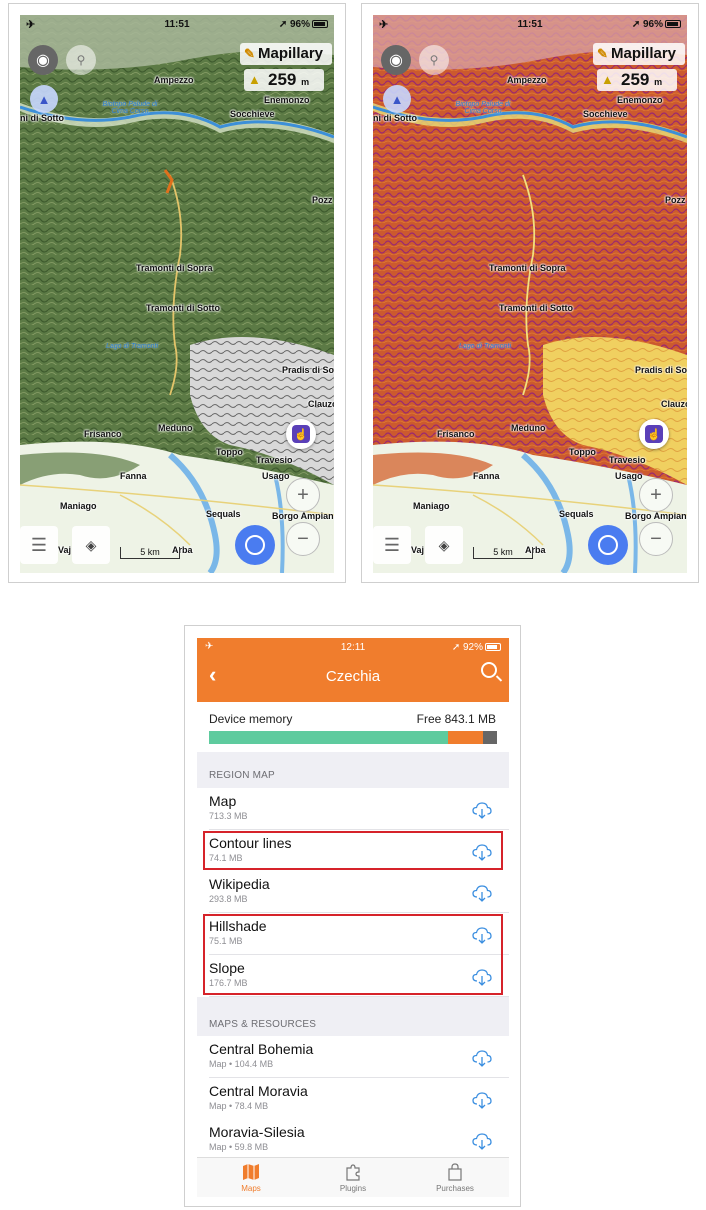 This screenshot has height=1210, width=706. What do you see at coordinates (353, 1188) in the screenshot?
I see `tab-label: Plugins` at bounding box center [353, 1188].